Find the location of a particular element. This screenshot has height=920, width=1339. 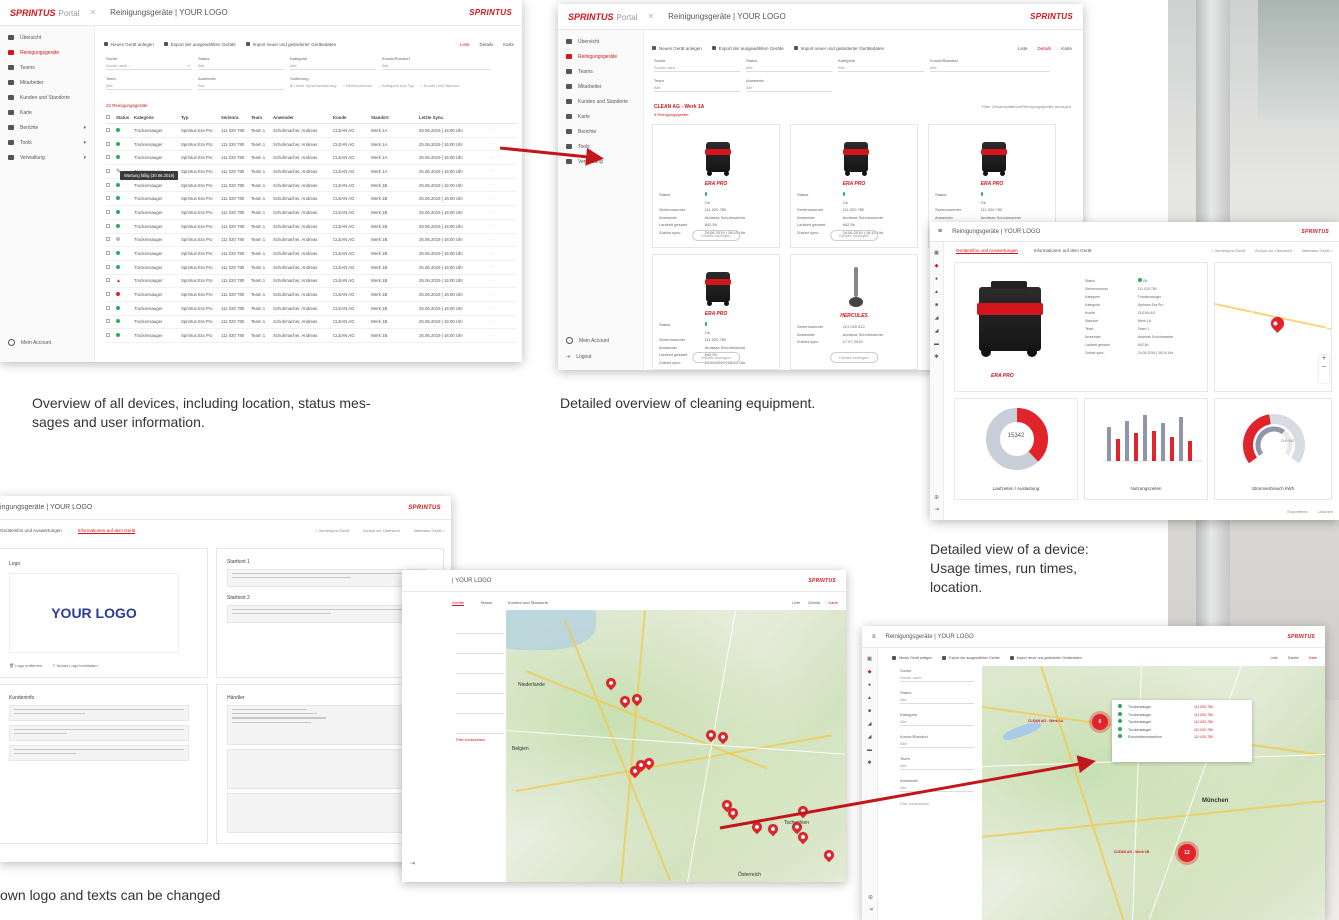

sidebar-item-teams: Teams is located at coordinates (47, 67).